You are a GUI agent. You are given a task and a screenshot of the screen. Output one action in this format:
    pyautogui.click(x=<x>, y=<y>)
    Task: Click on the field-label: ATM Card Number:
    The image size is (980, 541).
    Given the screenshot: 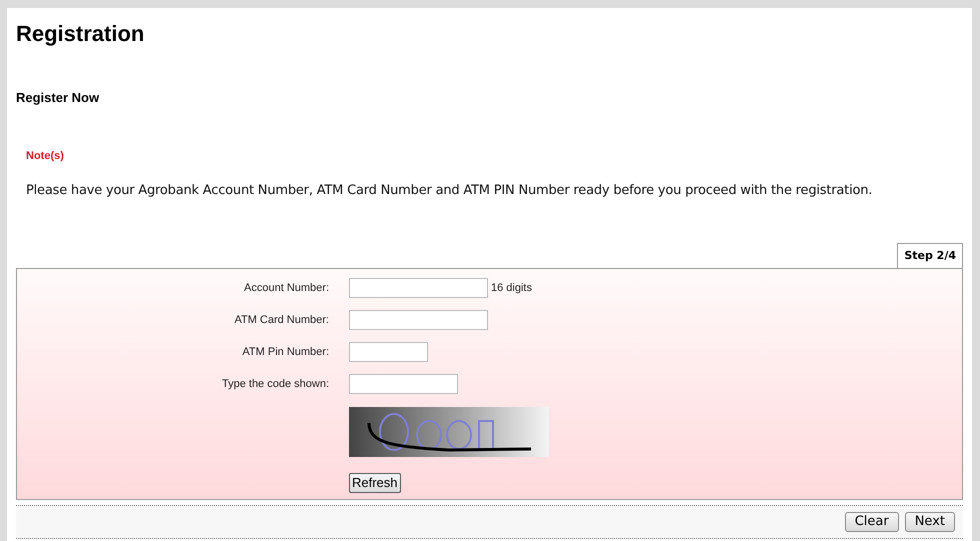 What is the action you would take?
    pyautogui.click(x=281, y=320)
    